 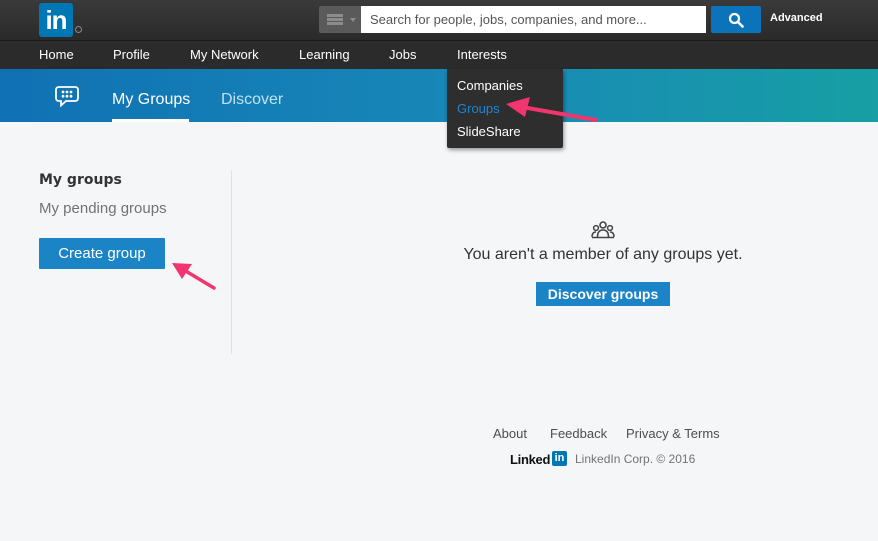 I want to click on nav-profile: Profile, so click(x=131, y=54).